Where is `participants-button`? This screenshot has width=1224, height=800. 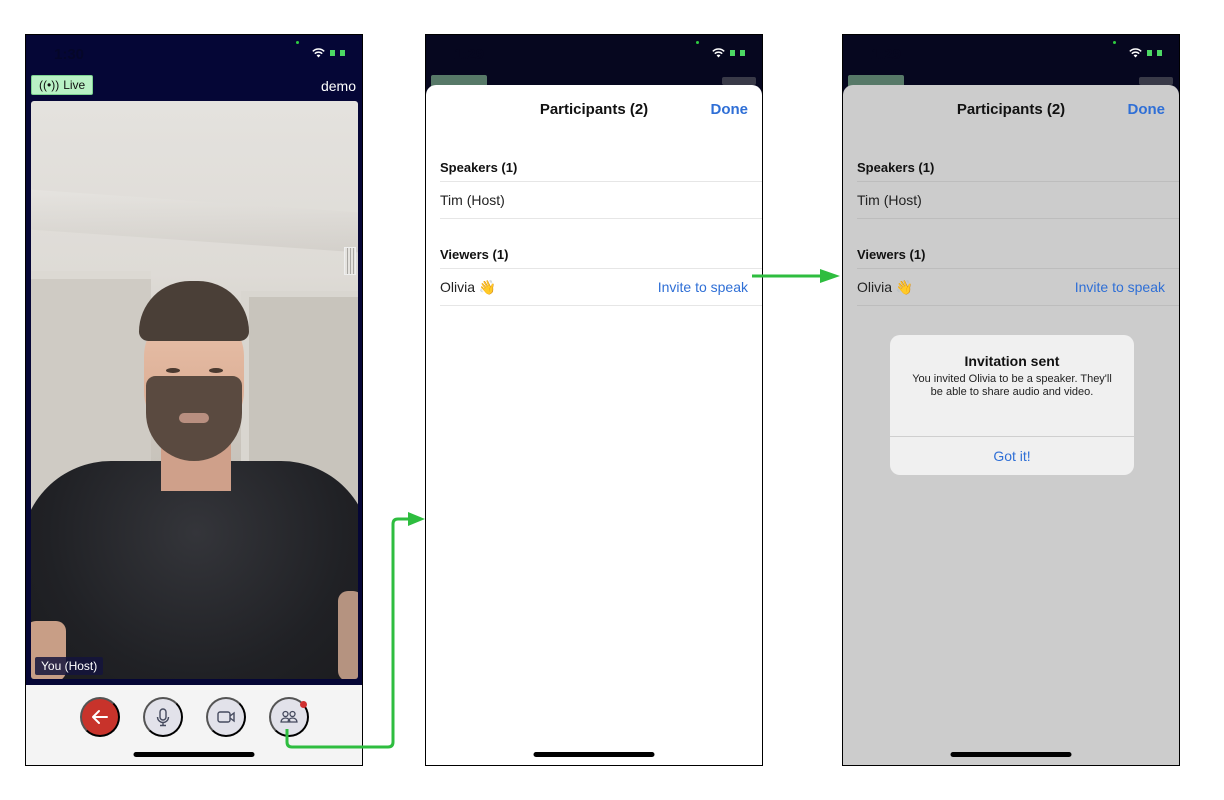
participants-button is located at coordinates (289, 717).